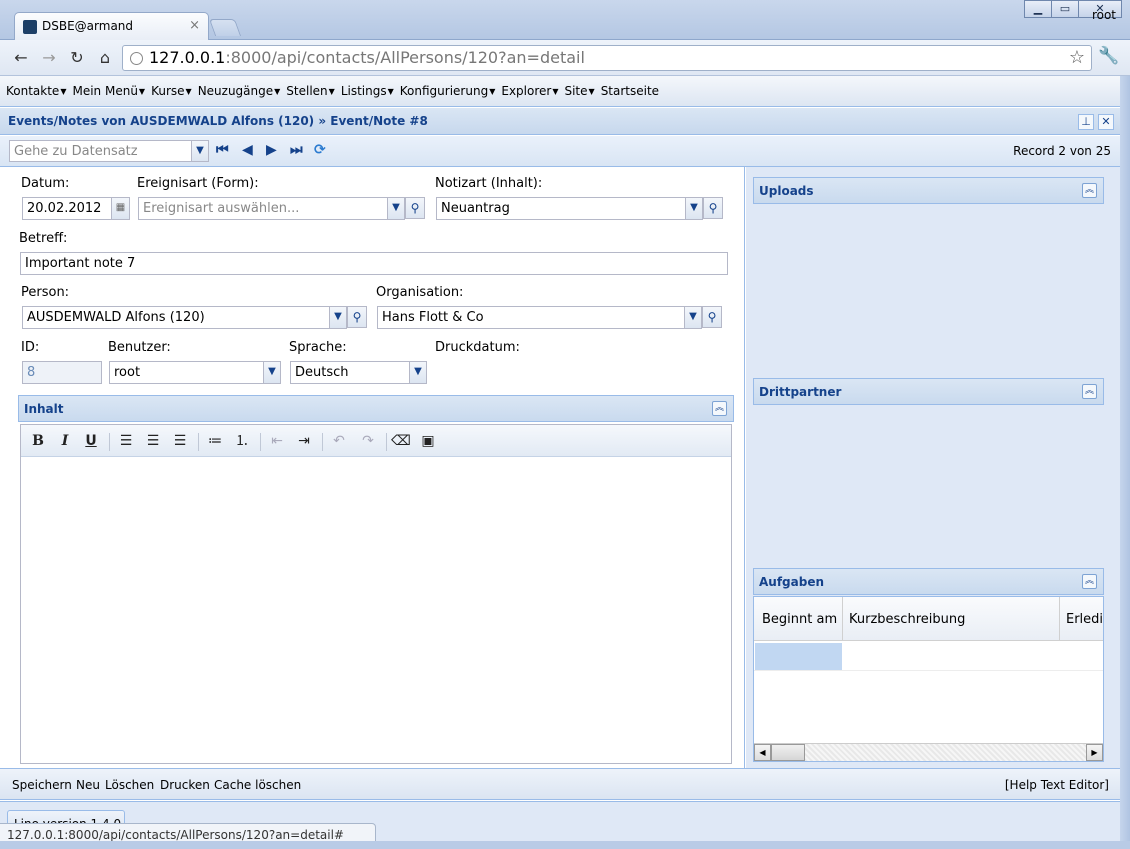 The width and height of the screenshot is (1130, 849). What do you see at coordinates (239, 91) in the screenshot?
I see `menu-item-neuzugänge: Neuzugänge▼` at bounding box center [239, 91].